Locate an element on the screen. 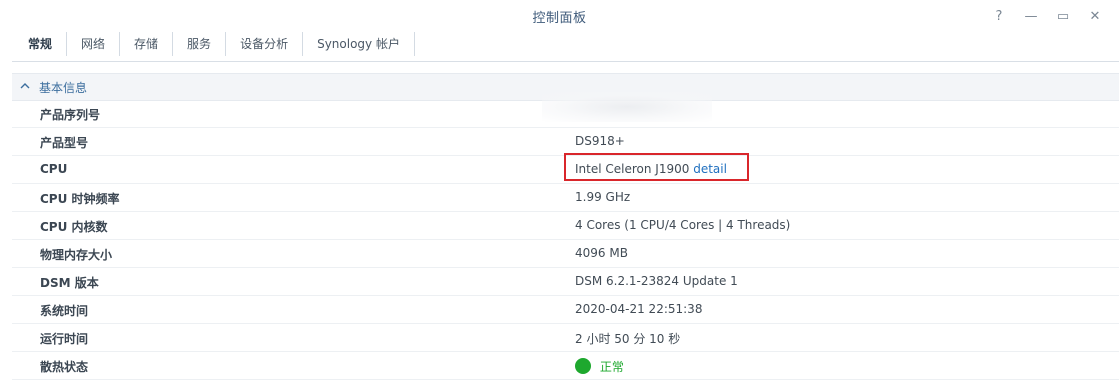  tab-device-analytics: 设备分析 is located at coordinates (265, 44).